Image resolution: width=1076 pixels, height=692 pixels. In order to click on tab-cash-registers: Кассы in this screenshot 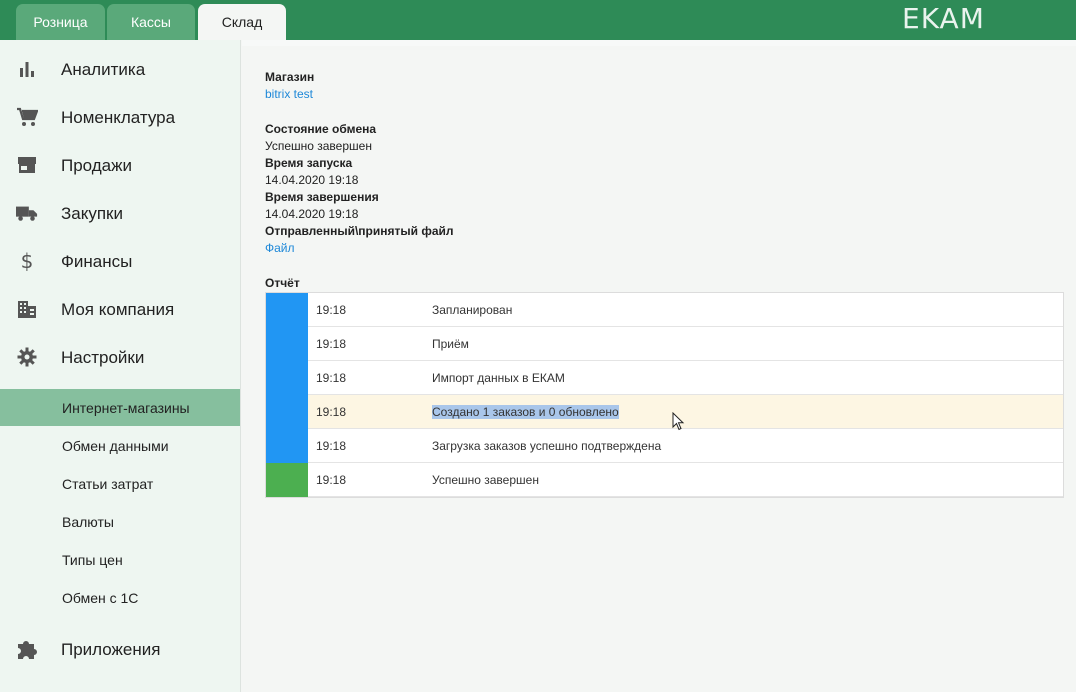, I will do `click(151, 22)`.